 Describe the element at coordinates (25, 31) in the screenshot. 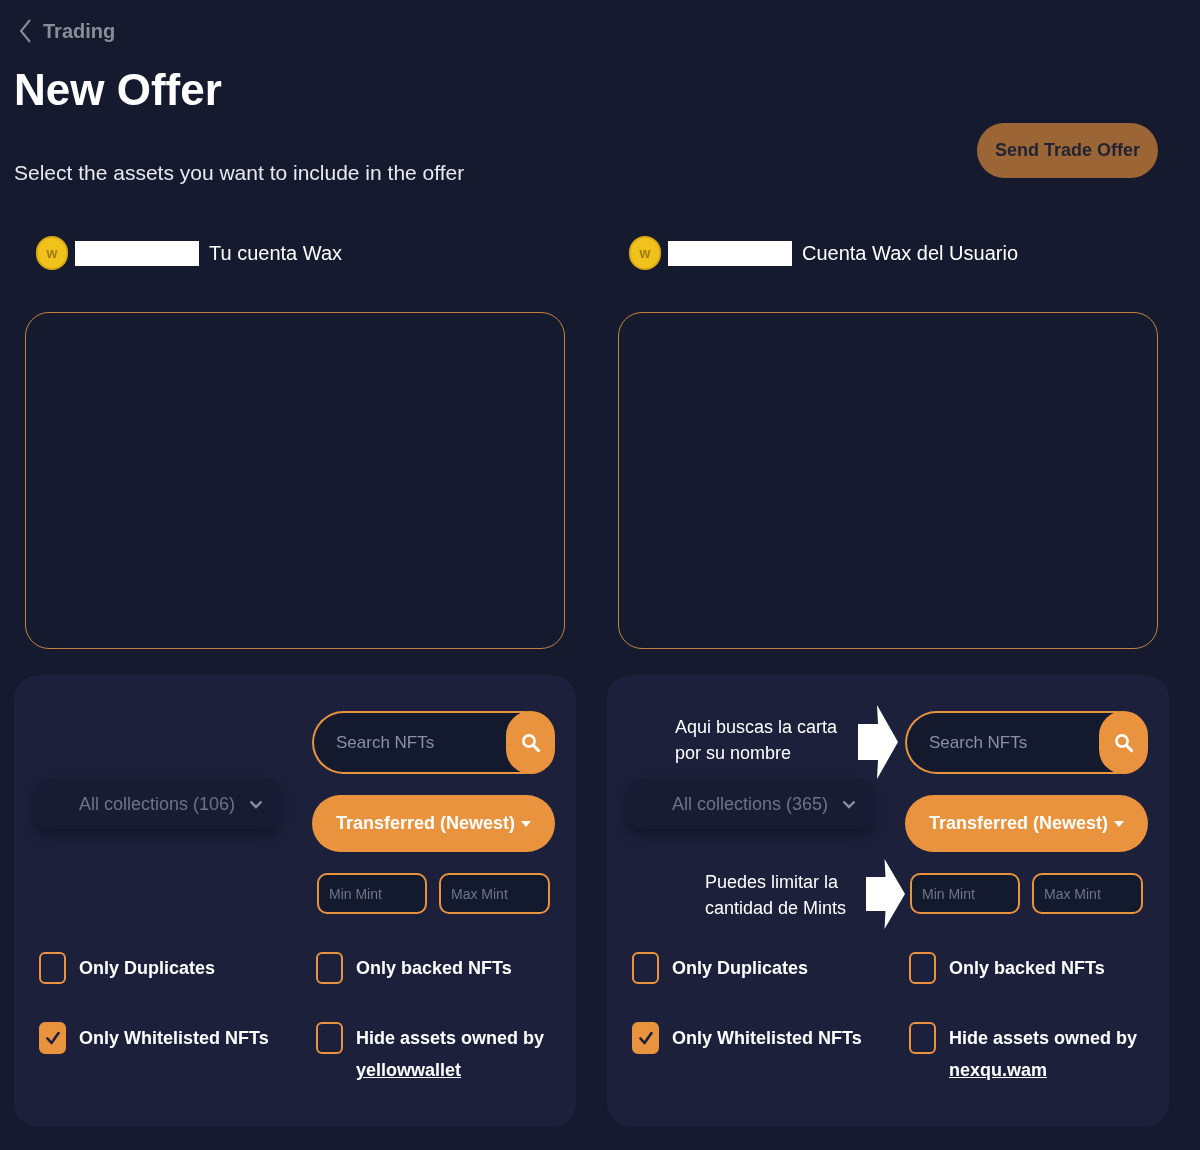

I see `chevron-left-icon` at that location.